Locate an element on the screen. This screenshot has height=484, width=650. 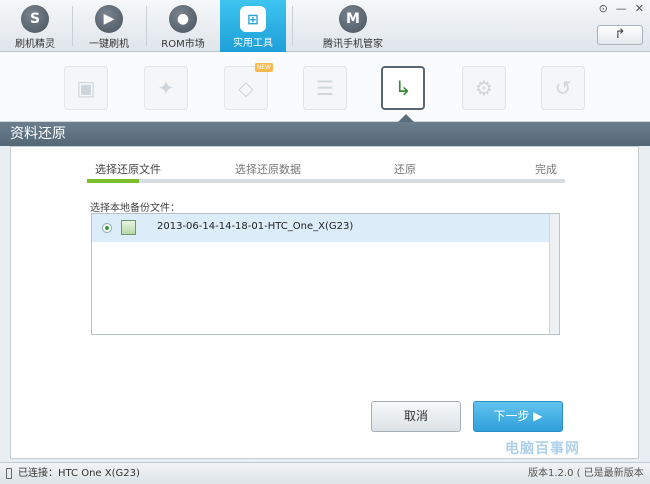
tool-sync: ↺ is located at coordinates (563, 88).